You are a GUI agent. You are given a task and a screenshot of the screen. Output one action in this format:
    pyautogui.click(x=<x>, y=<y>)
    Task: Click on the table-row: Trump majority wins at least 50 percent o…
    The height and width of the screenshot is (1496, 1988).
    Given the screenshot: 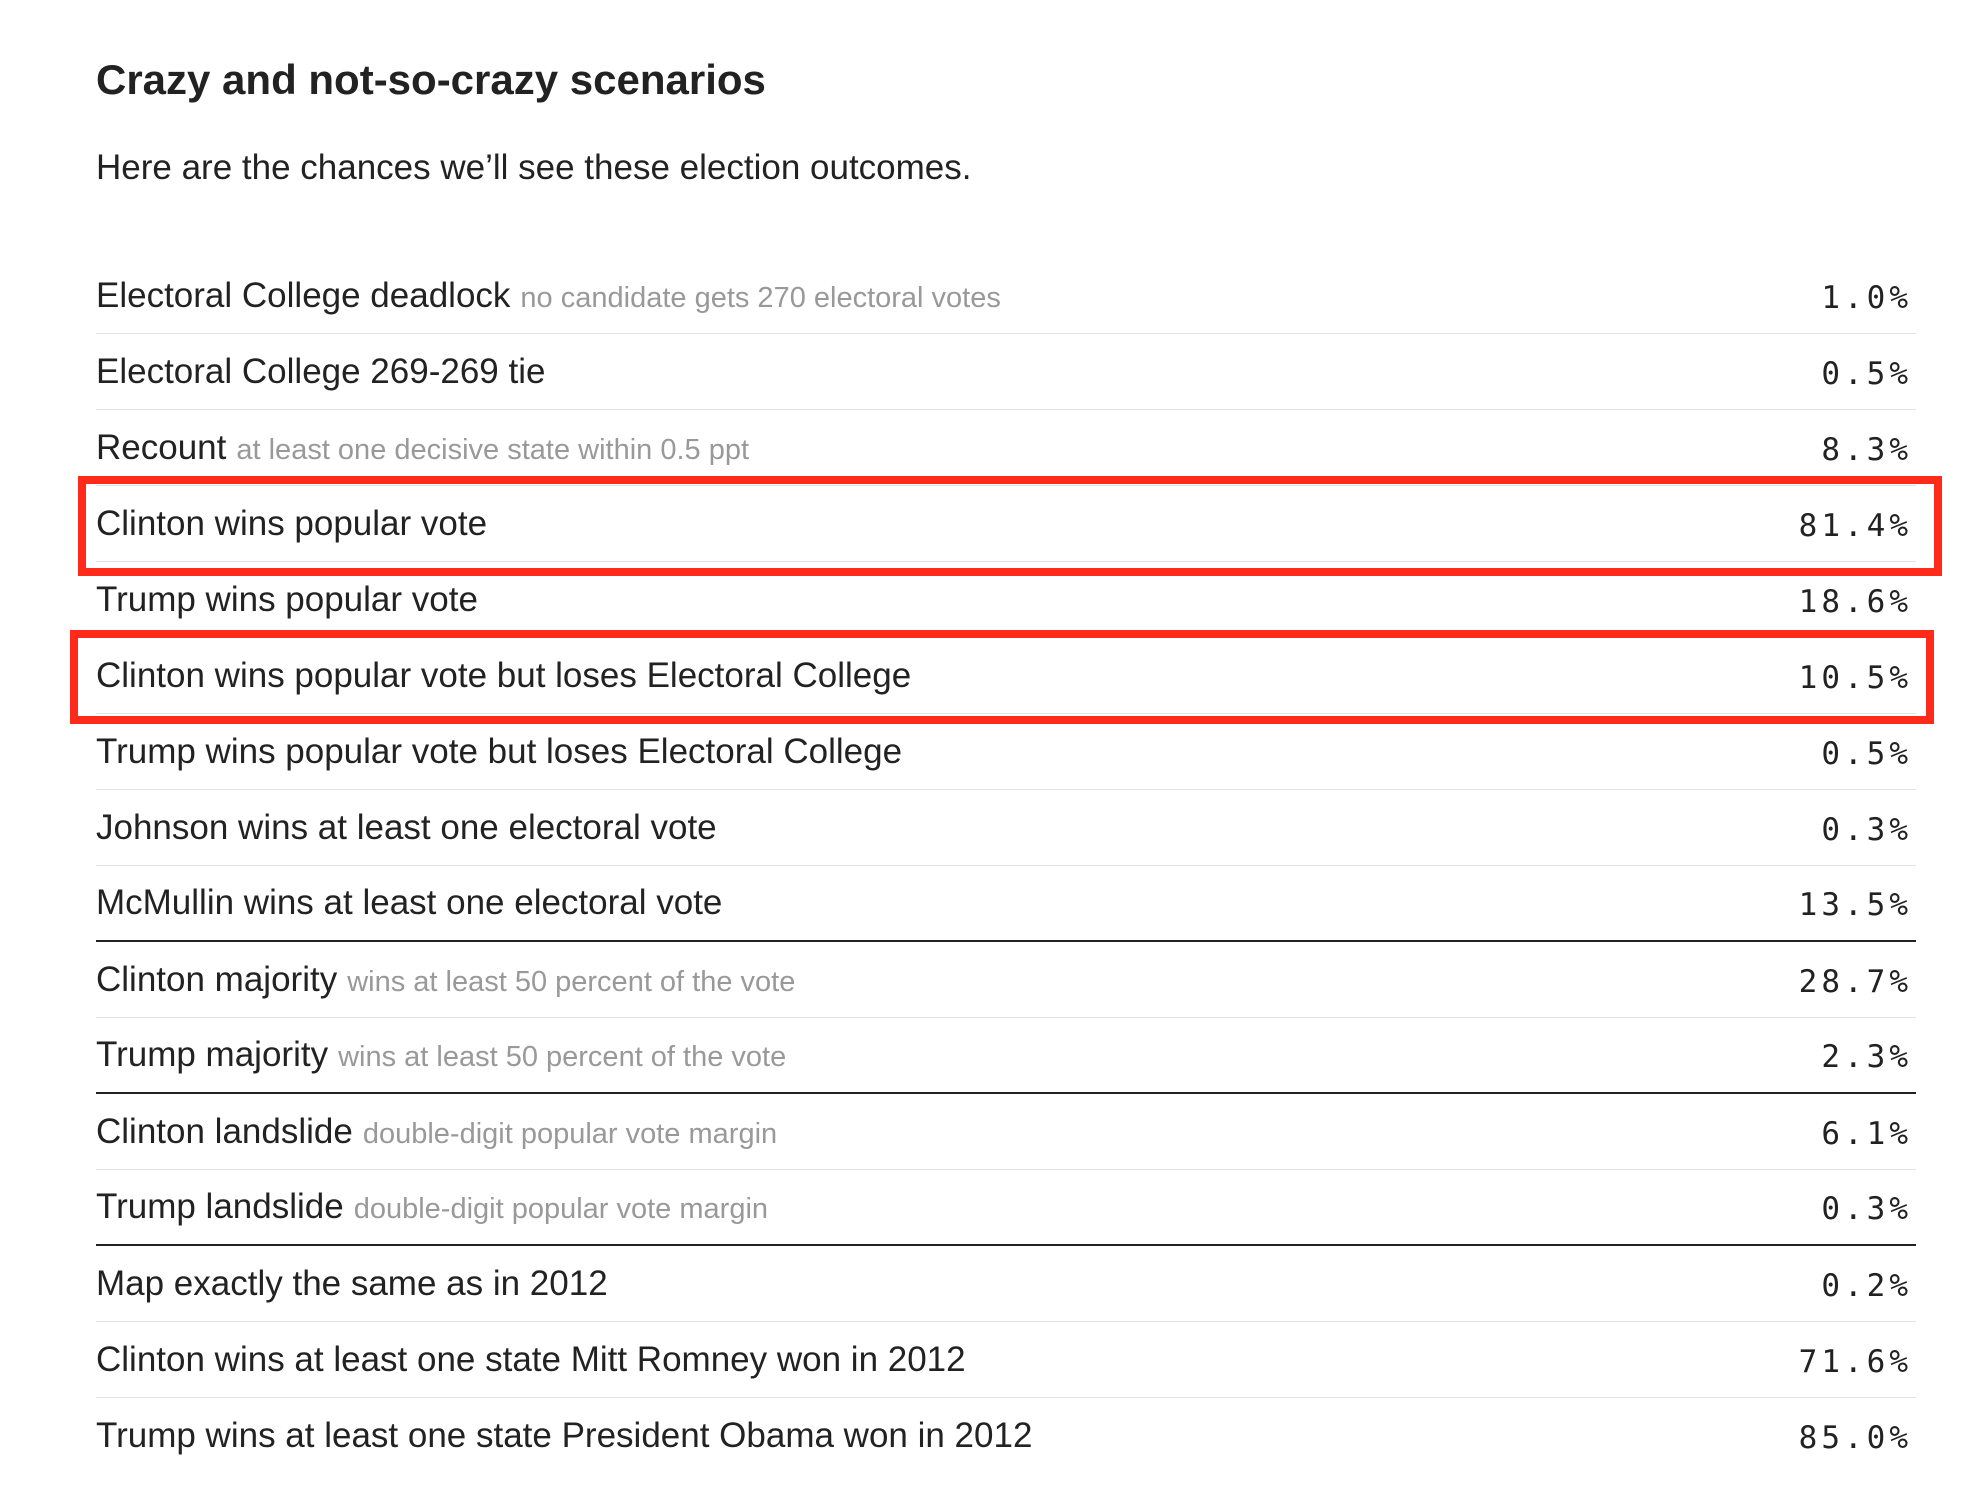 What is the action you would take?
    pyautogui.click(x=1006, y=1056)
    